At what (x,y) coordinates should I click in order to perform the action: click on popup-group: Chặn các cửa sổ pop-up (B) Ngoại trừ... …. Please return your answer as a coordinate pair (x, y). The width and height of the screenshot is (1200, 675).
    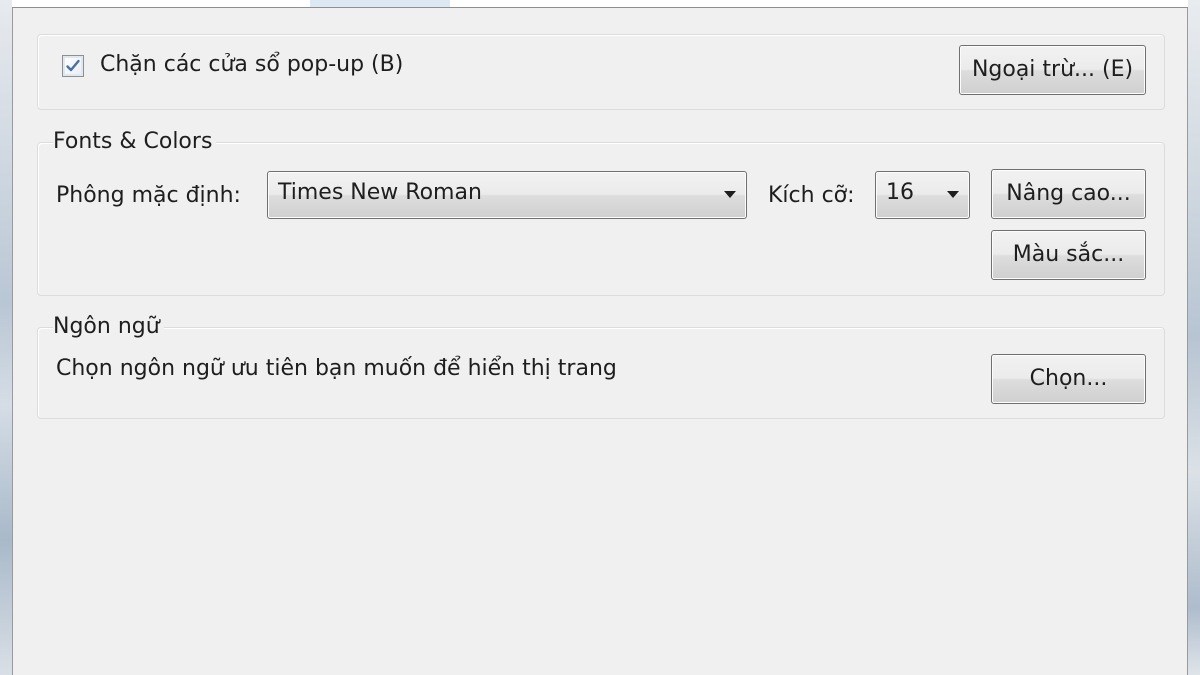
    Looking at the image, I should click on (601, 72).